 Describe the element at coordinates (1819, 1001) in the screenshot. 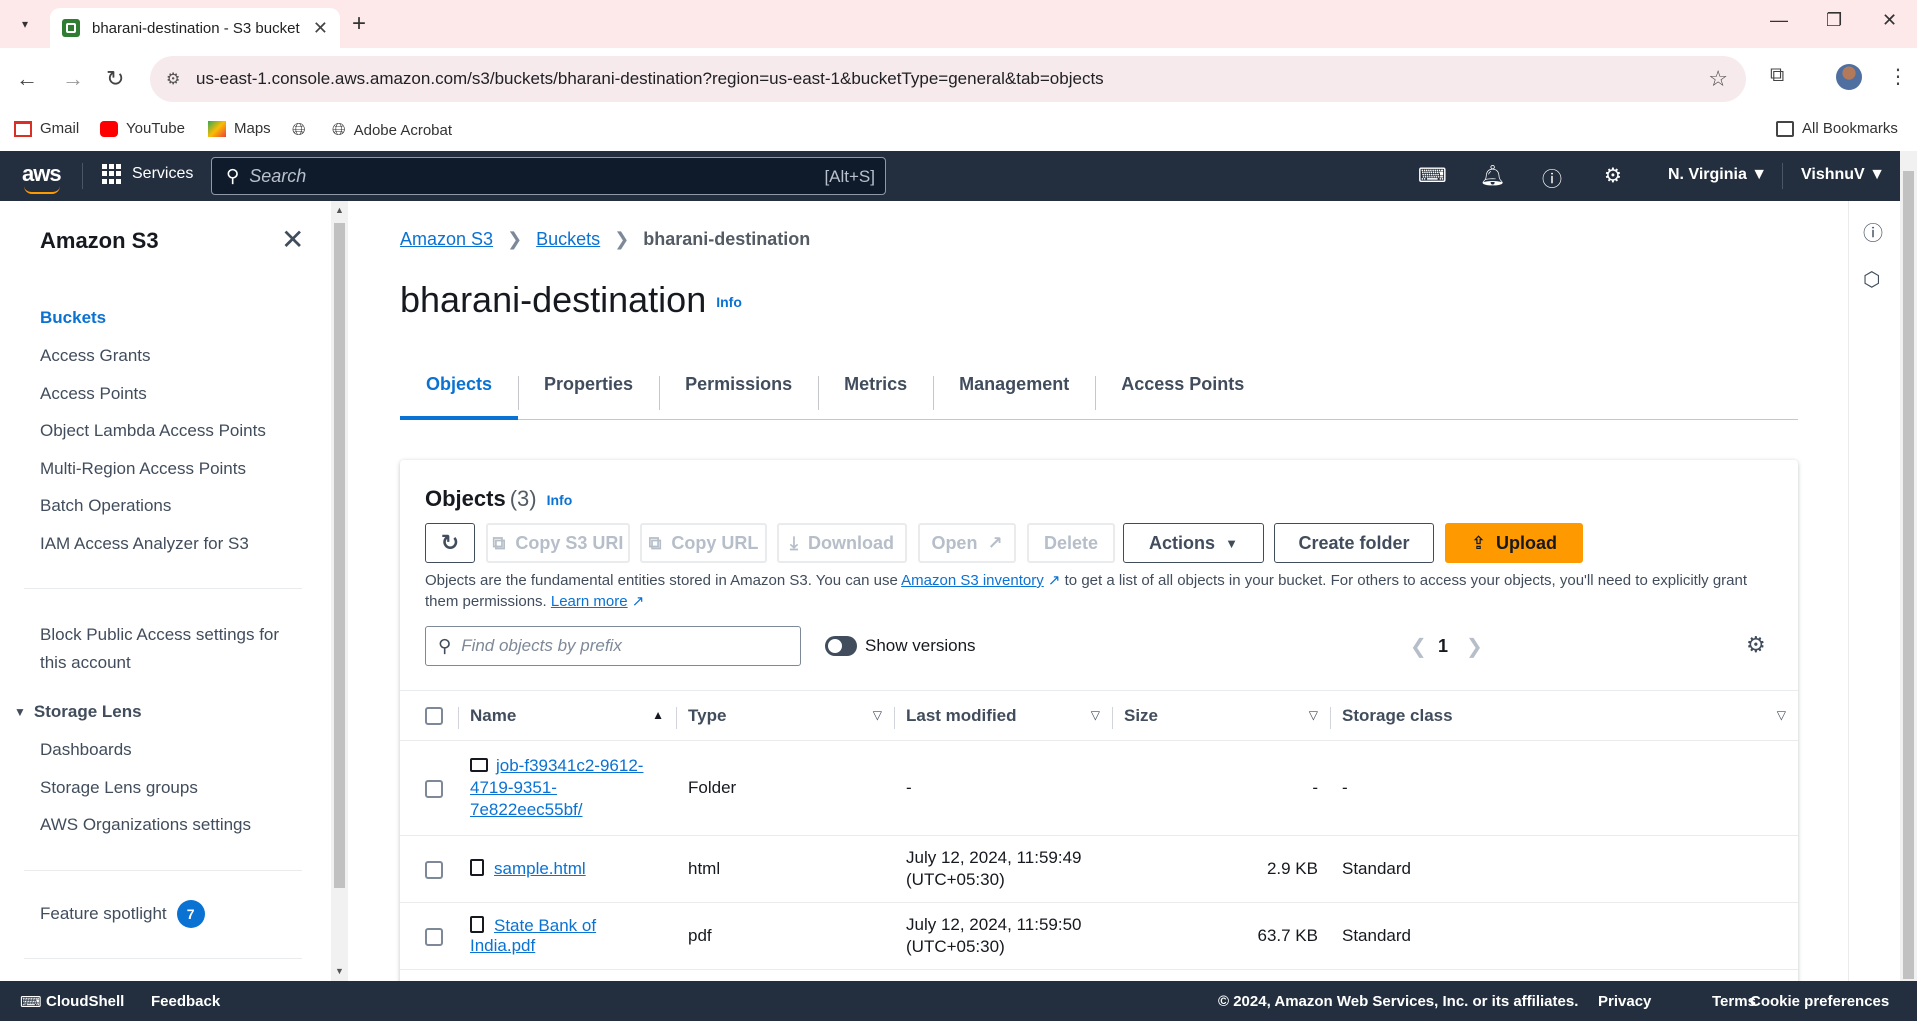

I see `cookie-preferences-link: Cookie preferences` at that location.